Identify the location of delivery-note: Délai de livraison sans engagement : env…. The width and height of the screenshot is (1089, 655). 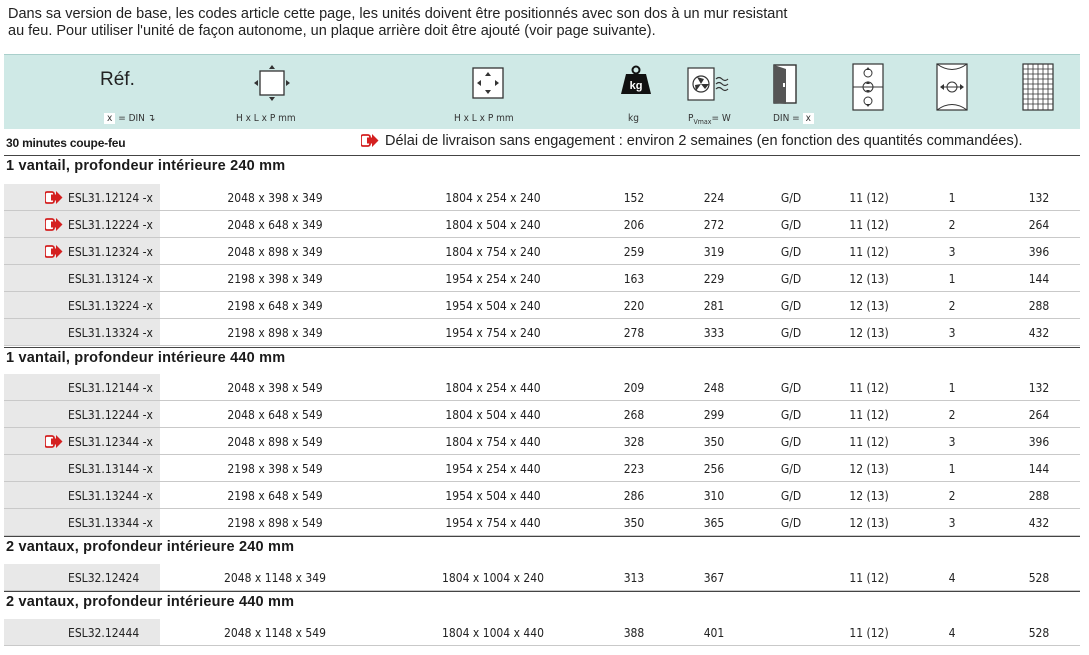
(691, 141).